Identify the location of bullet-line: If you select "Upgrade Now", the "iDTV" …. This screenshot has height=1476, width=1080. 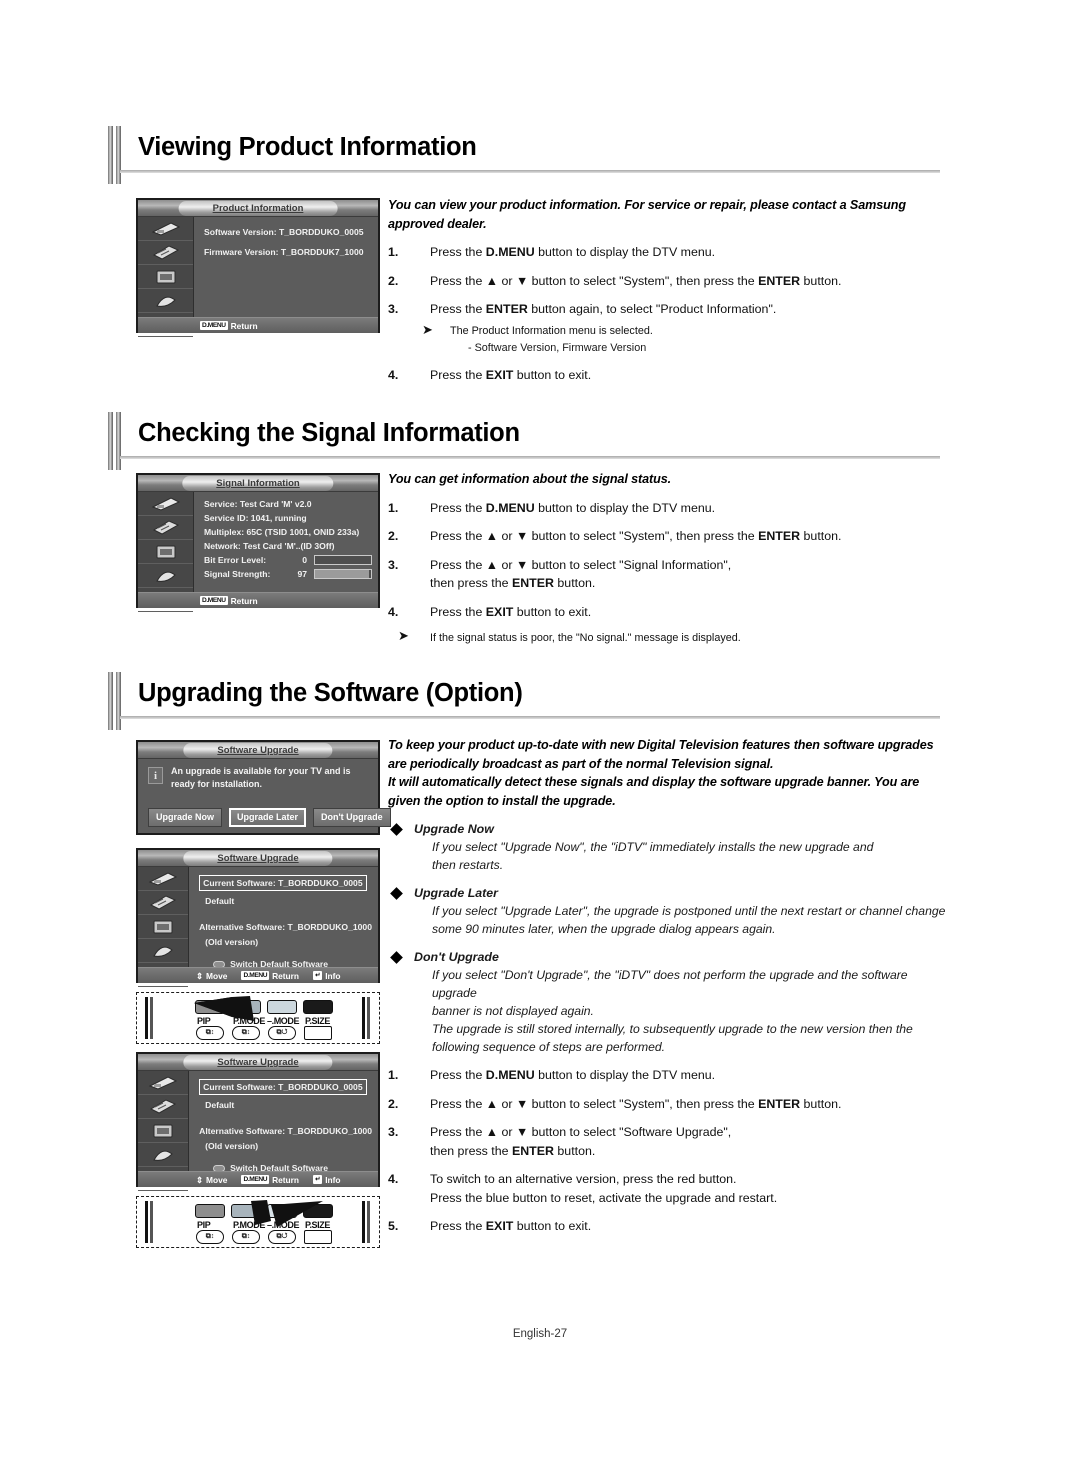
(653, 847).